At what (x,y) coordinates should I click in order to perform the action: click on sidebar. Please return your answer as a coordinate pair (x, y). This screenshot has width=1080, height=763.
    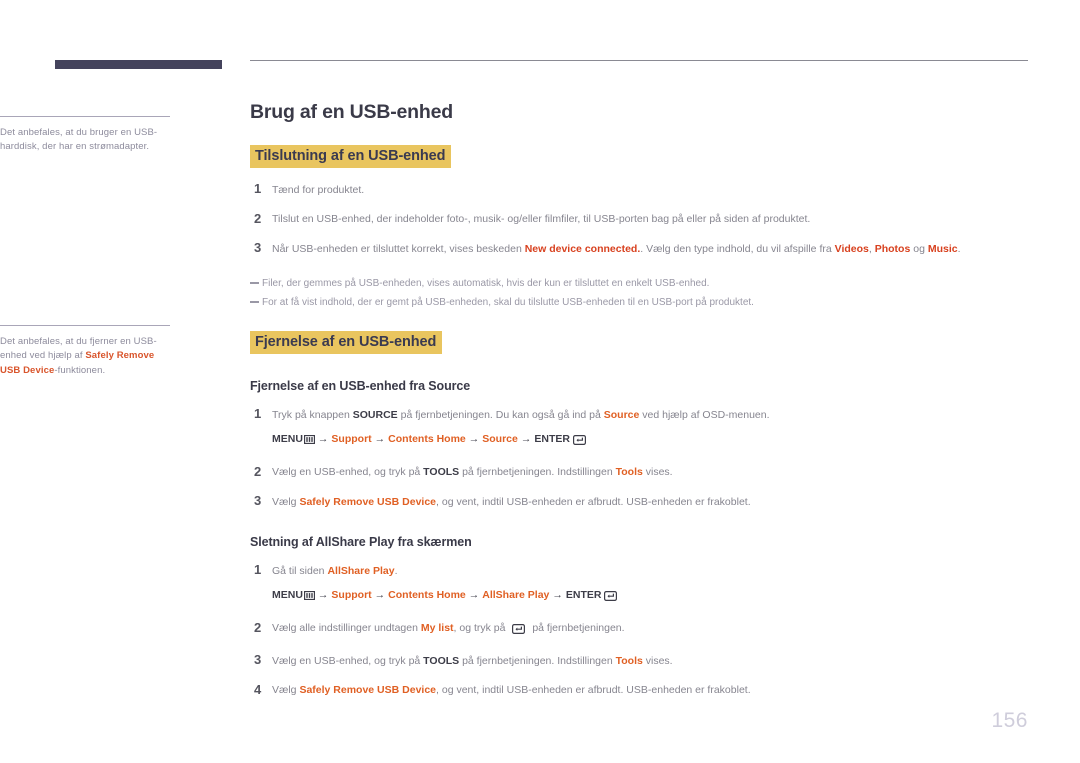
    Looking at the image, I should click on (140, 64).